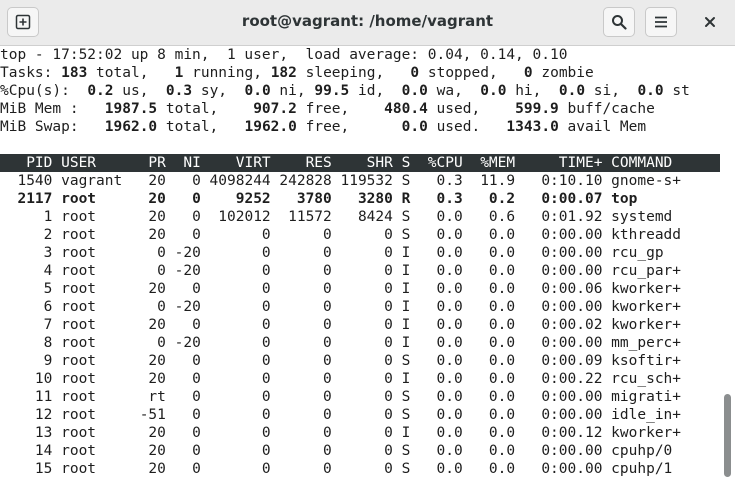 This screenshot has height=477, width=735. What do you see at coordinates (727, 435) in the screenshot?
I see `scrollbar-thumb` at bounding box center [727, 435].